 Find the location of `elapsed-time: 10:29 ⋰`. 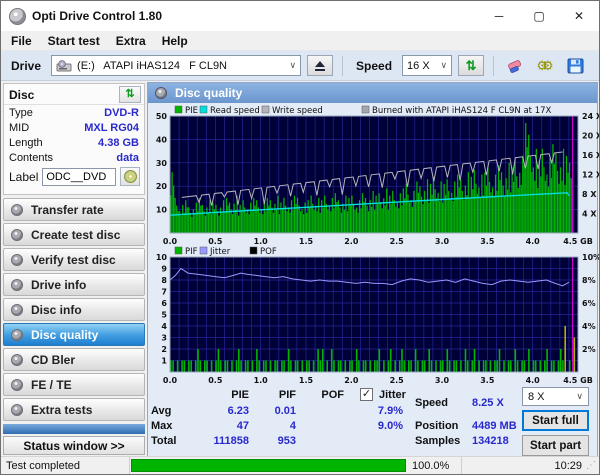

elapsed-time: 10:29 ⋰ is located at coordinates (575, 465).